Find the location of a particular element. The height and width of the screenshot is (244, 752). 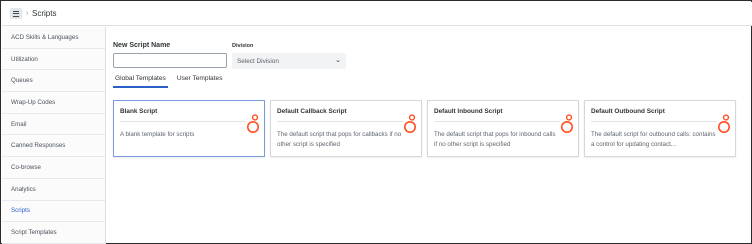

sidebar-item-label: Scripts is located at coordinates (20, 211).